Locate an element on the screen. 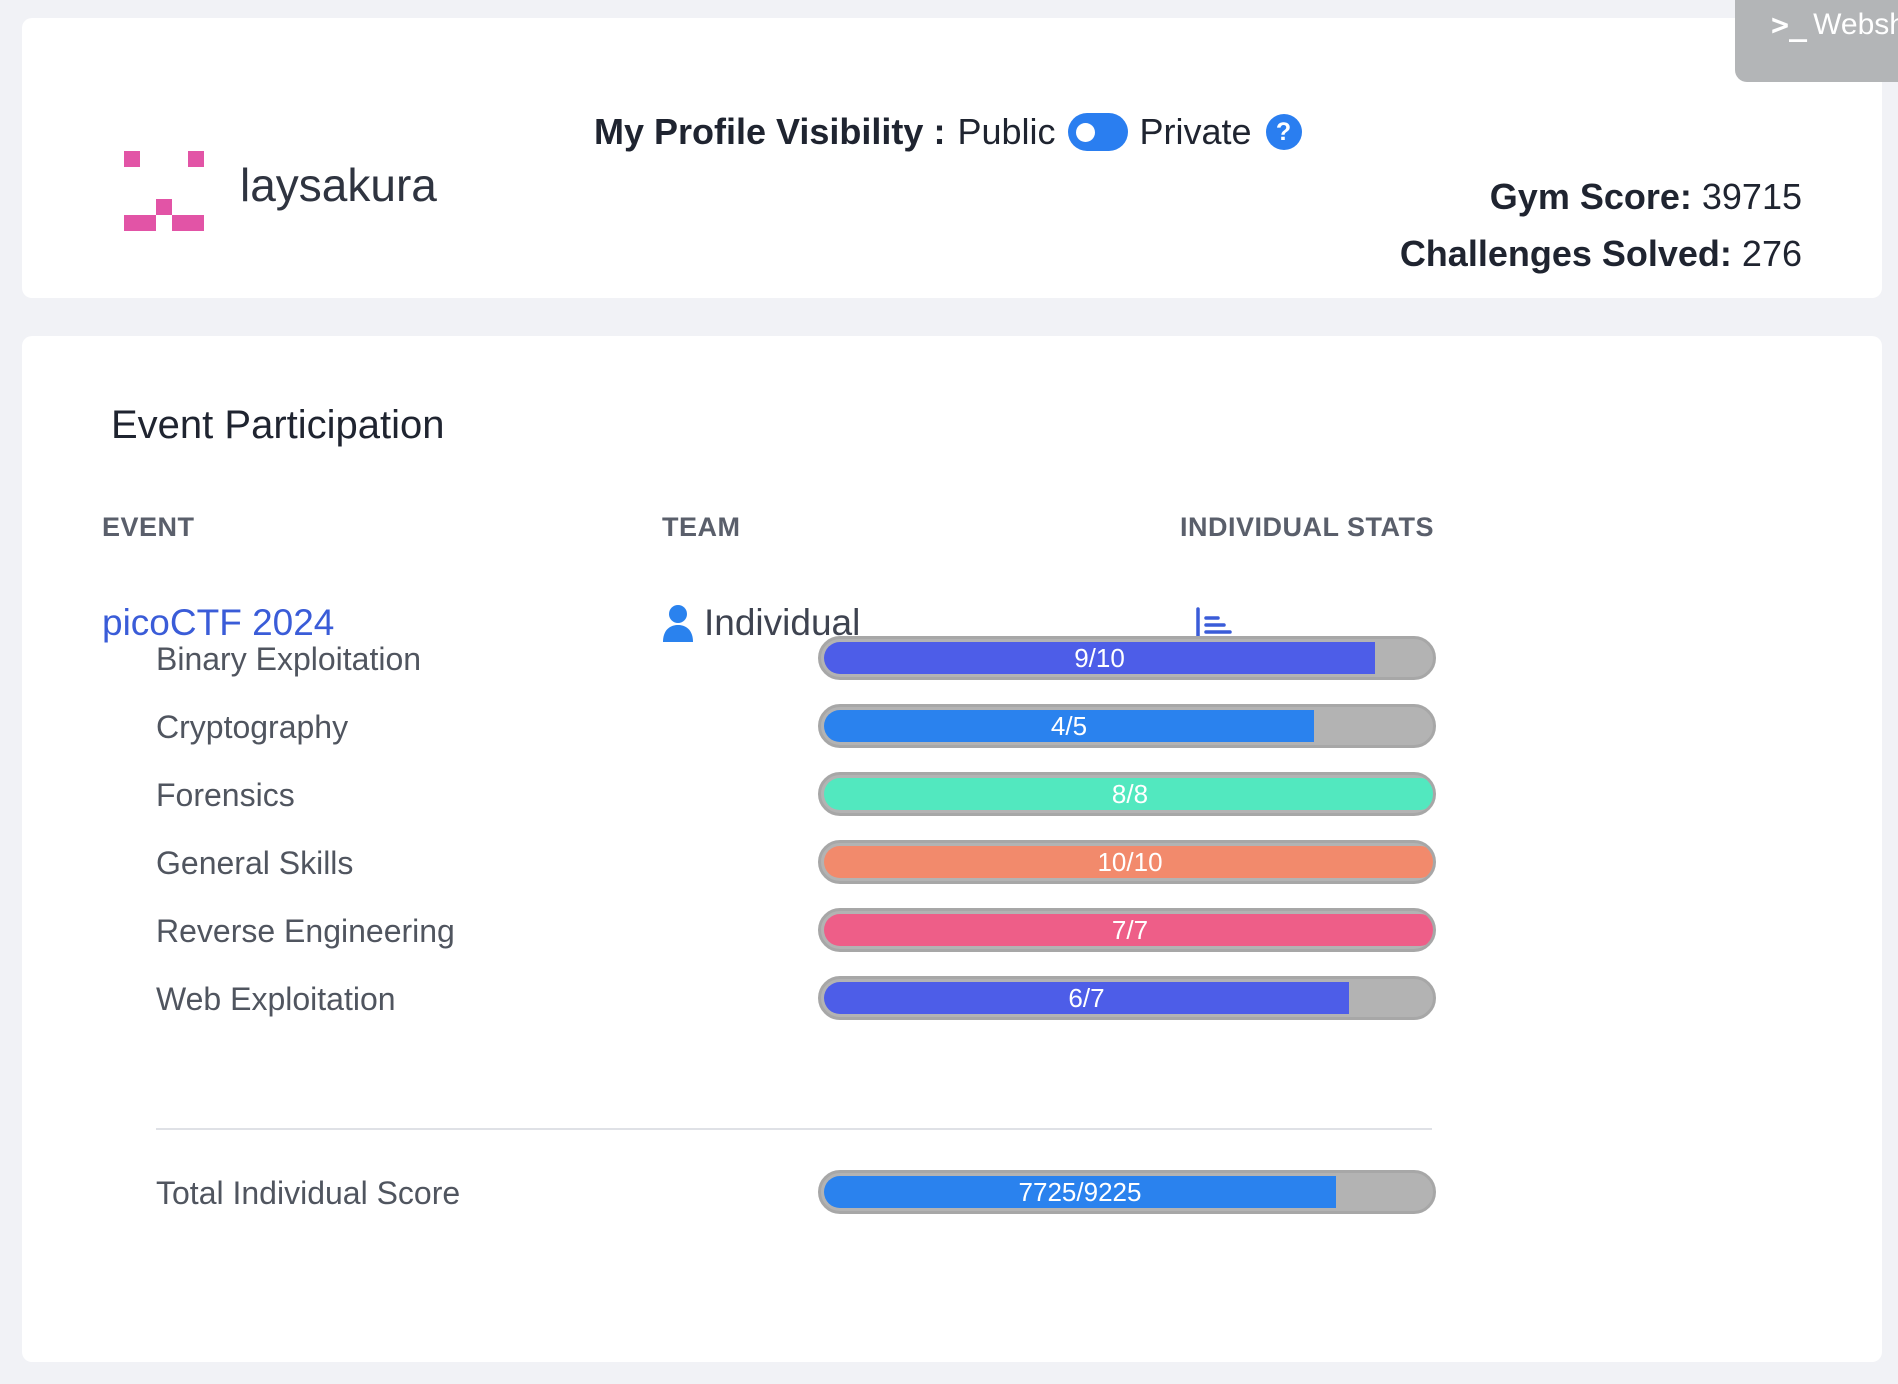 Image resolution: width=1898 pixels, height=1384 pixels. toggle-knob is located at coordinates (1085, 132).